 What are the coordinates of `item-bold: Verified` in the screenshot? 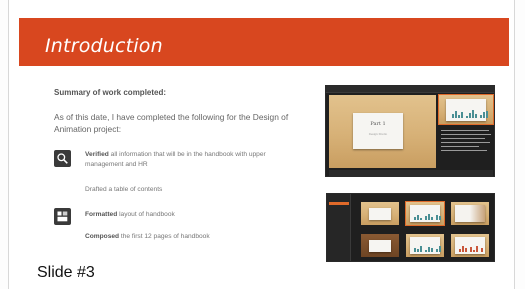 It's located at (97, 154).